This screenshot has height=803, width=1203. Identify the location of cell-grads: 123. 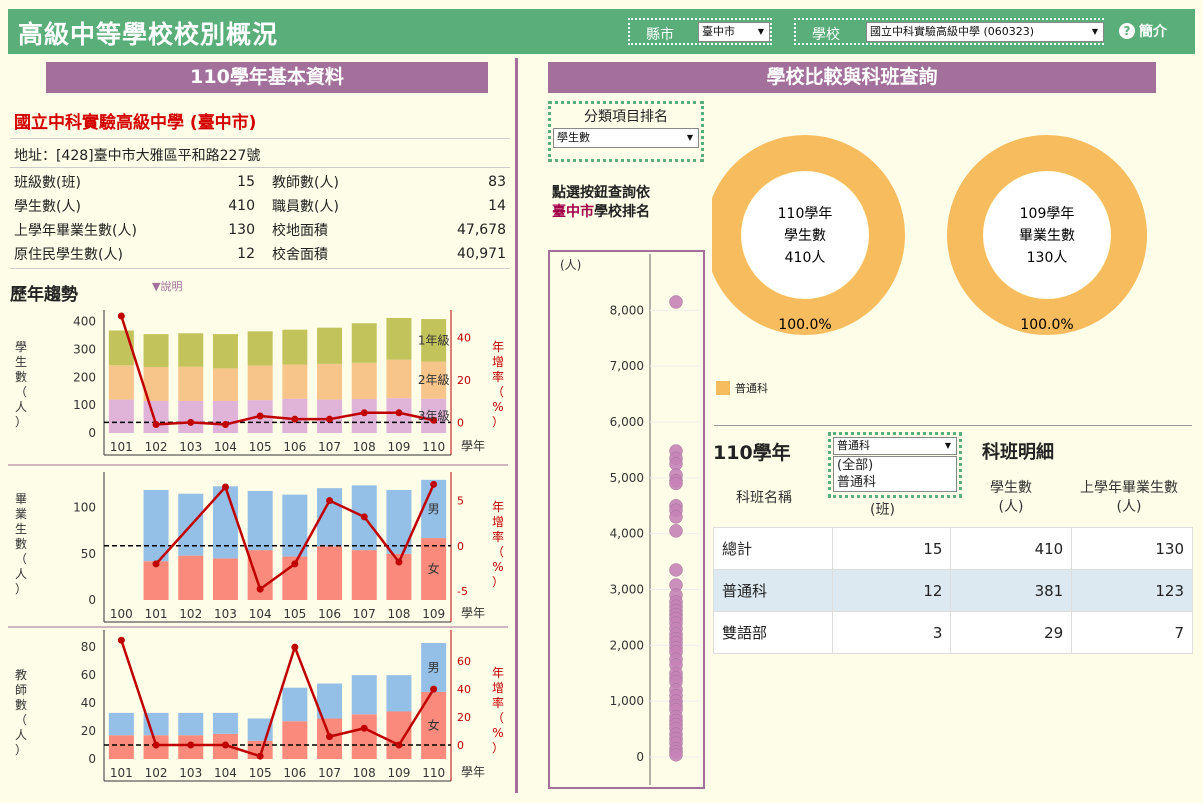
(1132, 590).